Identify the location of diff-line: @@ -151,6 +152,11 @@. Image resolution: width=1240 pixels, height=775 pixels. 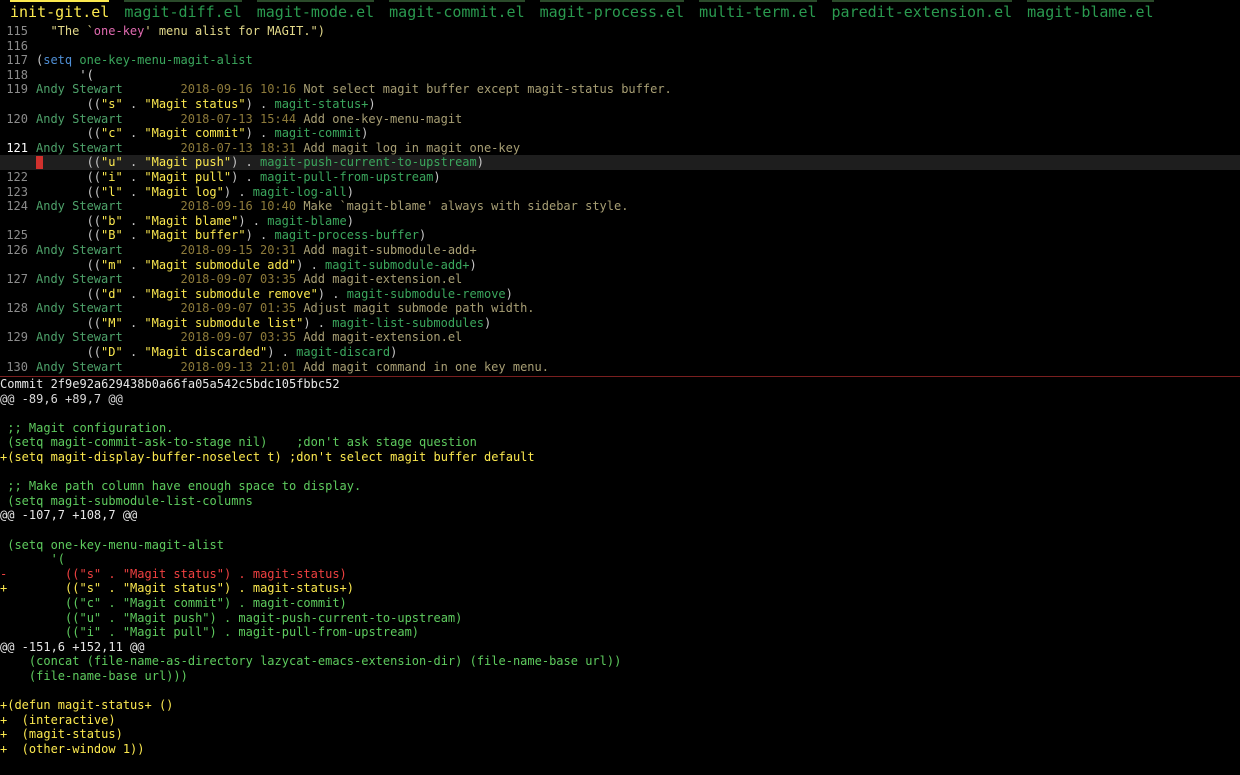
(620, 647).